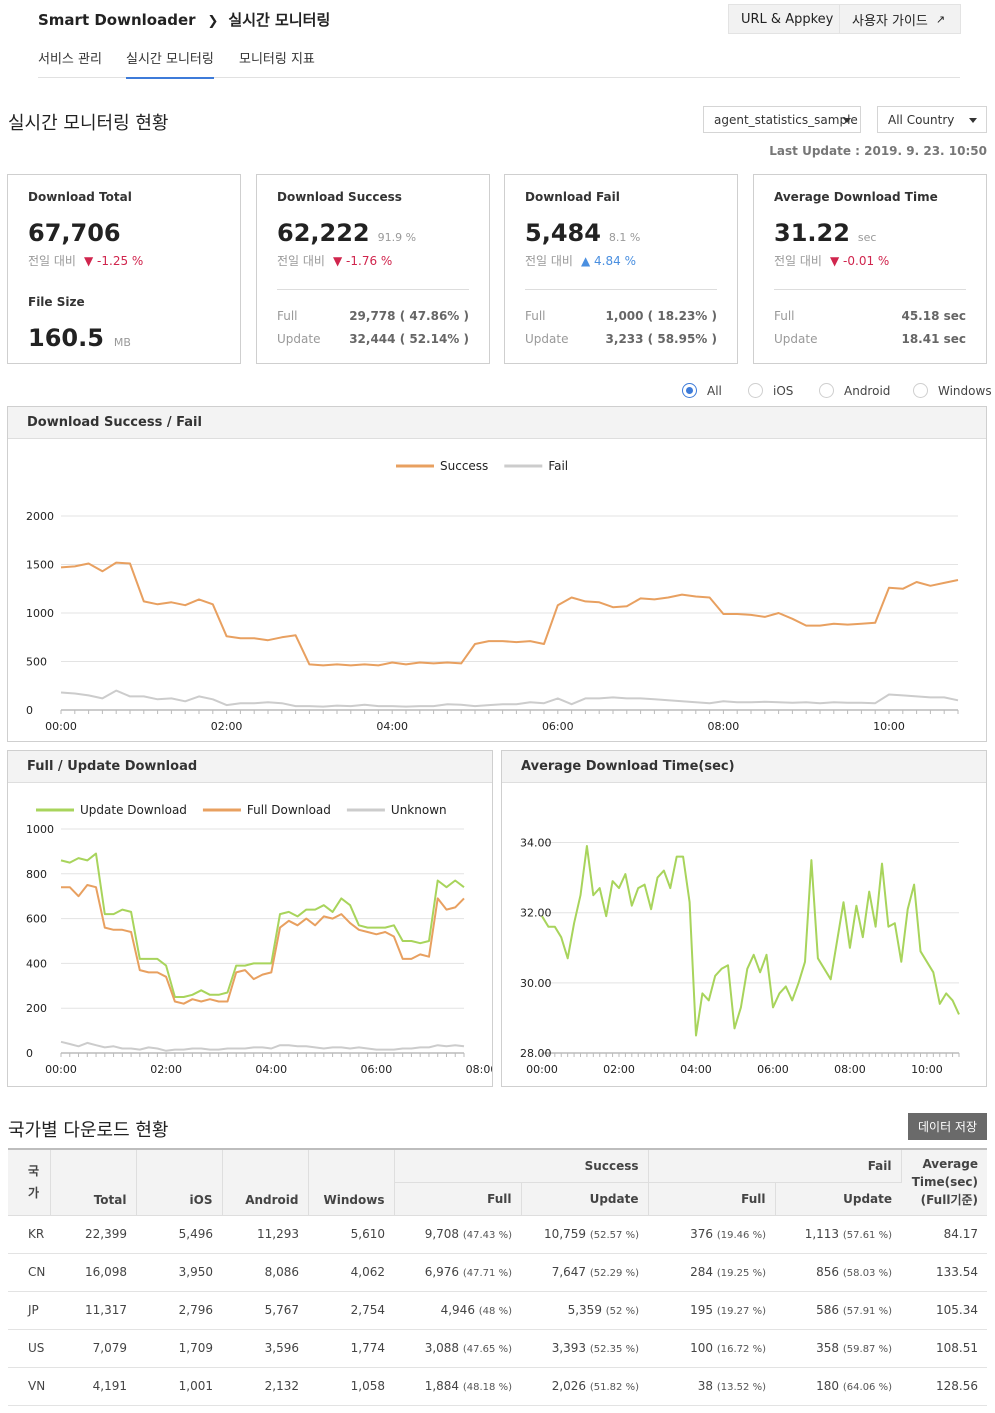 The height and width of the screenshot is (1413, 995). What do you see at coordinates (281, 1348) in the screenshot?
I see `cell-value: 3,596` at bounding box center [281, 1348].